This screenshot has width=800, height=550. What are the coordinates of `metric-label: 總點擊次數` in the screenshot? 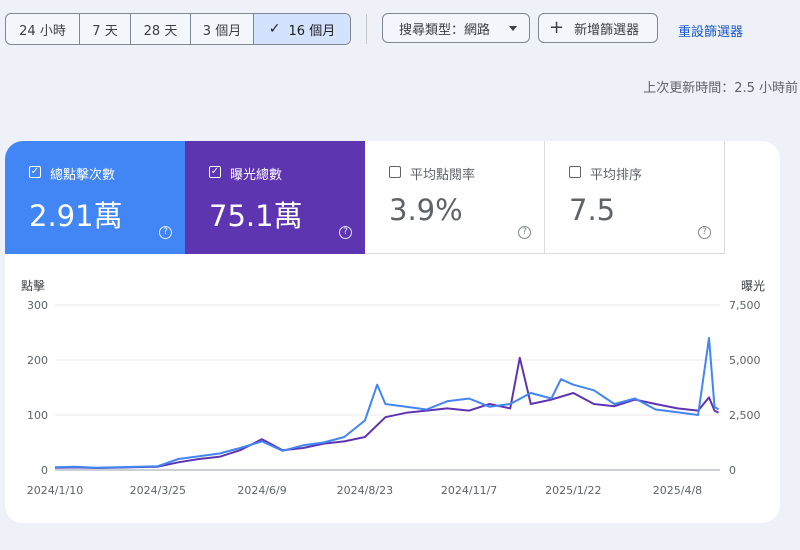 It's located at (83, 175).